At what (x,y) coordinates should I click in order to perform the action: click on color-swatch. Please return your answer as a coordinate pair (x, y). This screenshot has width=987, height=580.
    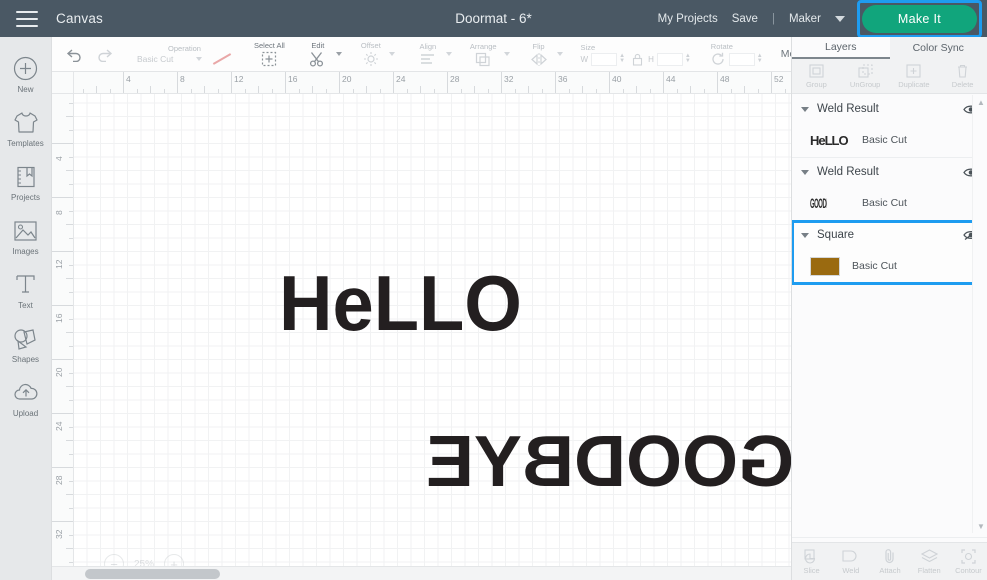
    Looking at the image, I should click on (825, 266).